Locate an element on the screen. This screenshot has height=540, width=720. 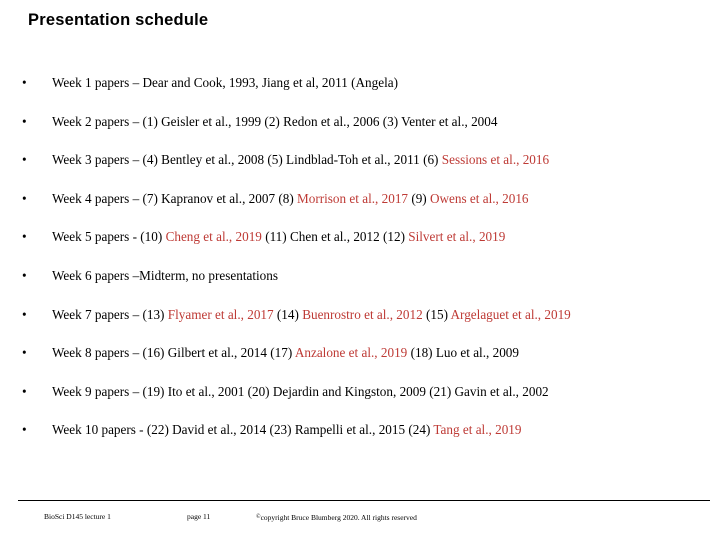
citation-highlighted: Flyamer et al., 2017 is located at coordinates (220, 314).